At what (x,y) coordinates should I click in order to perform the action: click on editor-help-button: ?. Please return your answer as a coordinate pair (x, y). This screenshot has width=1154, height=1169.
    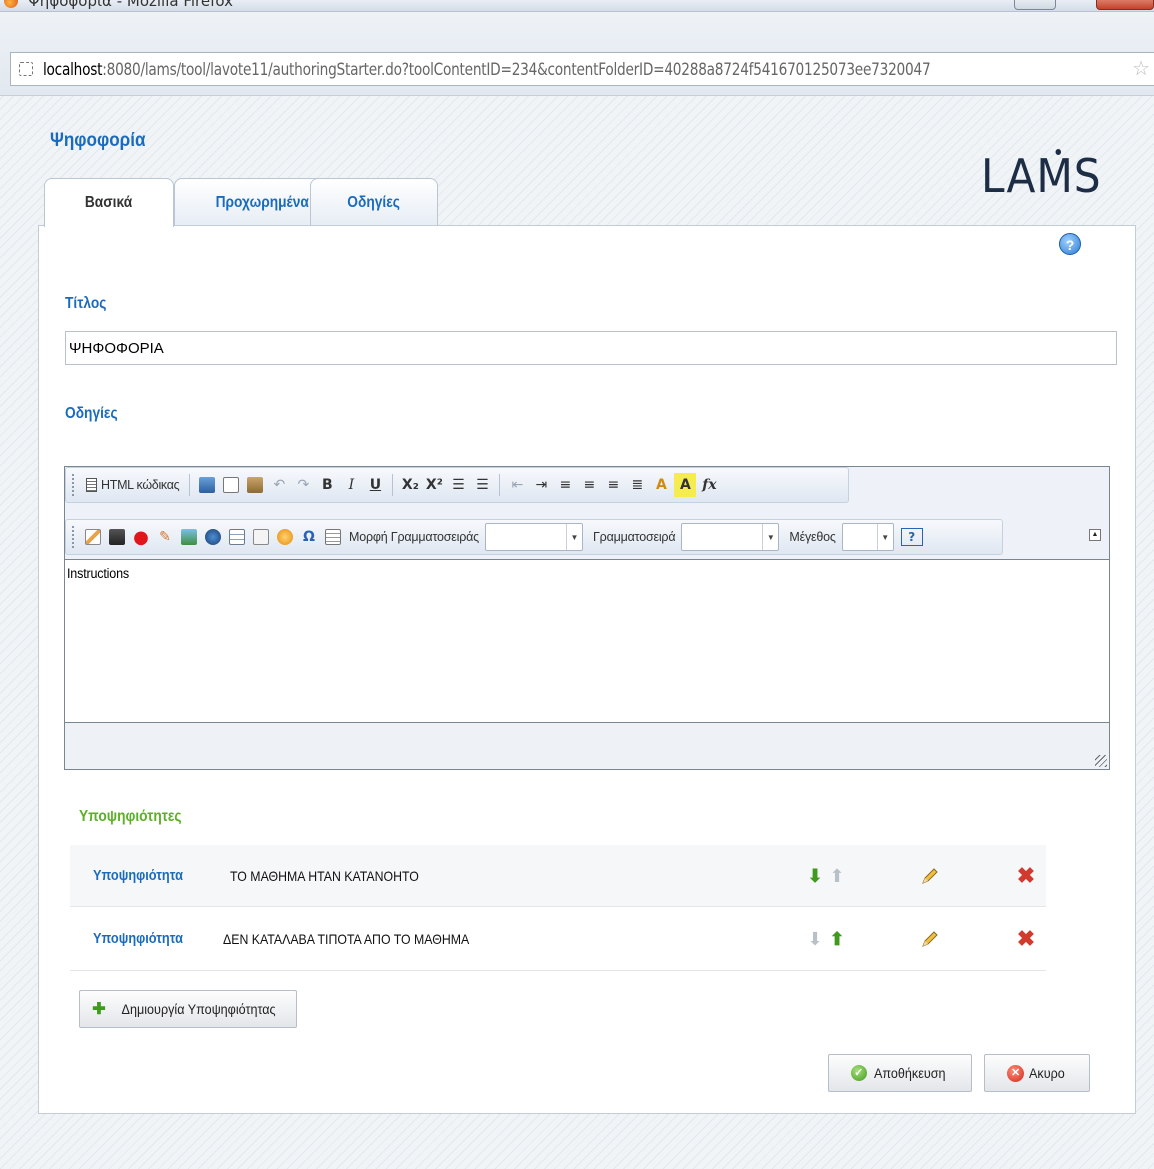
    Looking at the image, I should click on (911, 537).